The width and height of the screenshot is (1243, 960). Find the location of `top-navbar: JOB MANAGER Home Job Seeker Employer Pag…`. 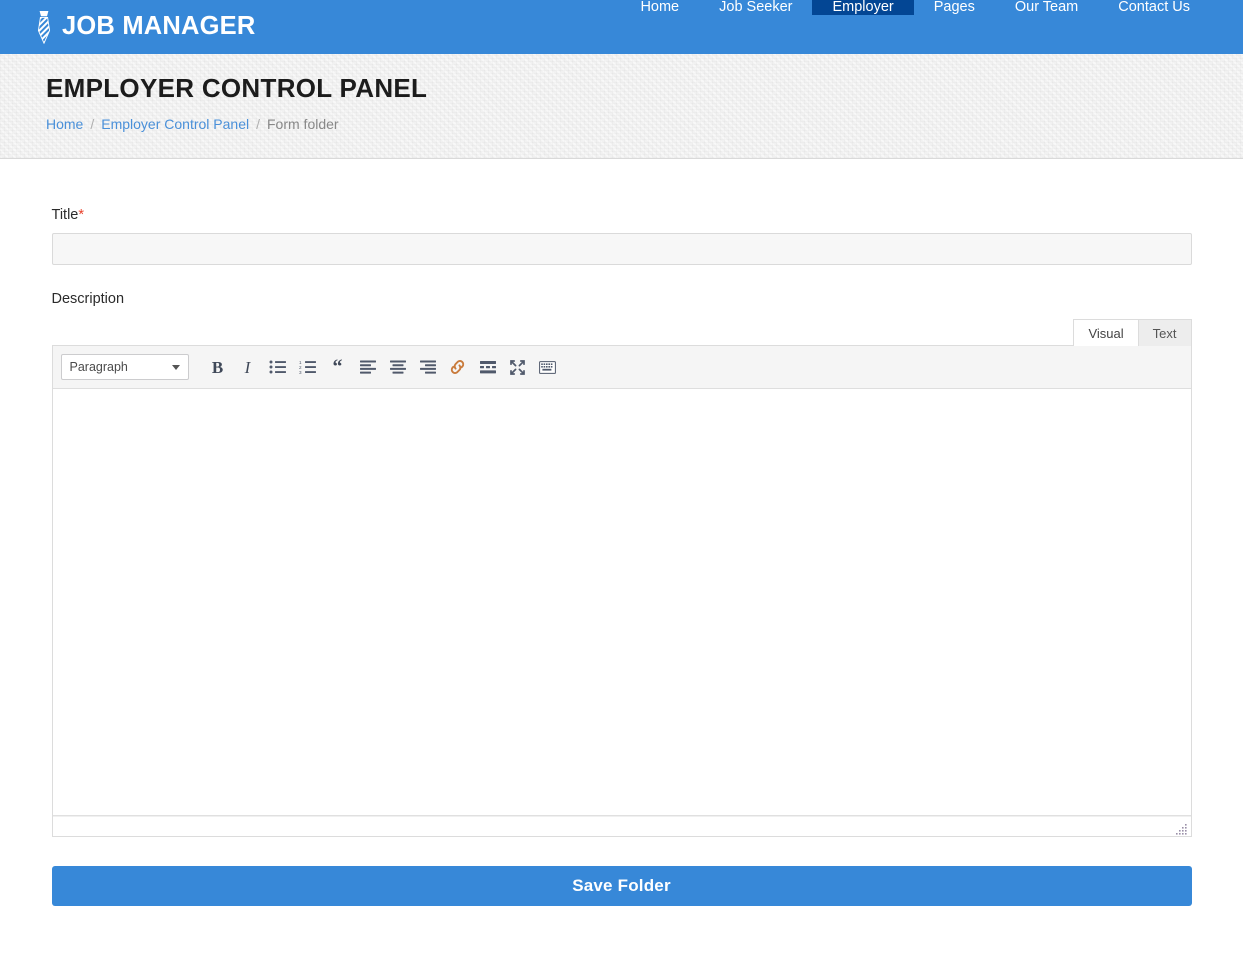

top-navbar: JOB MANAGER Home Job Seeker Employer Pag… is located at coordinates (621, 27).